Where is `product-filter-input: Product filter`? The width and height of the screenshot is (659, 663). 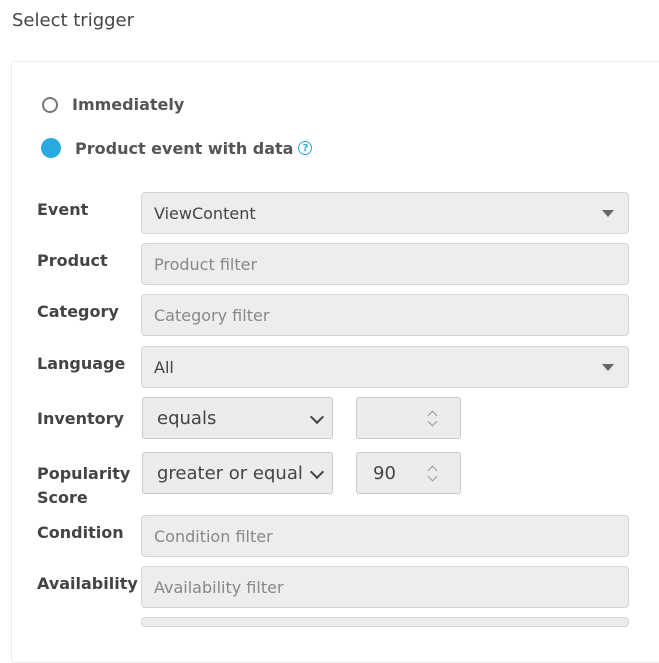
product-filter-input: Product filter is located at coordinates (385, 264).